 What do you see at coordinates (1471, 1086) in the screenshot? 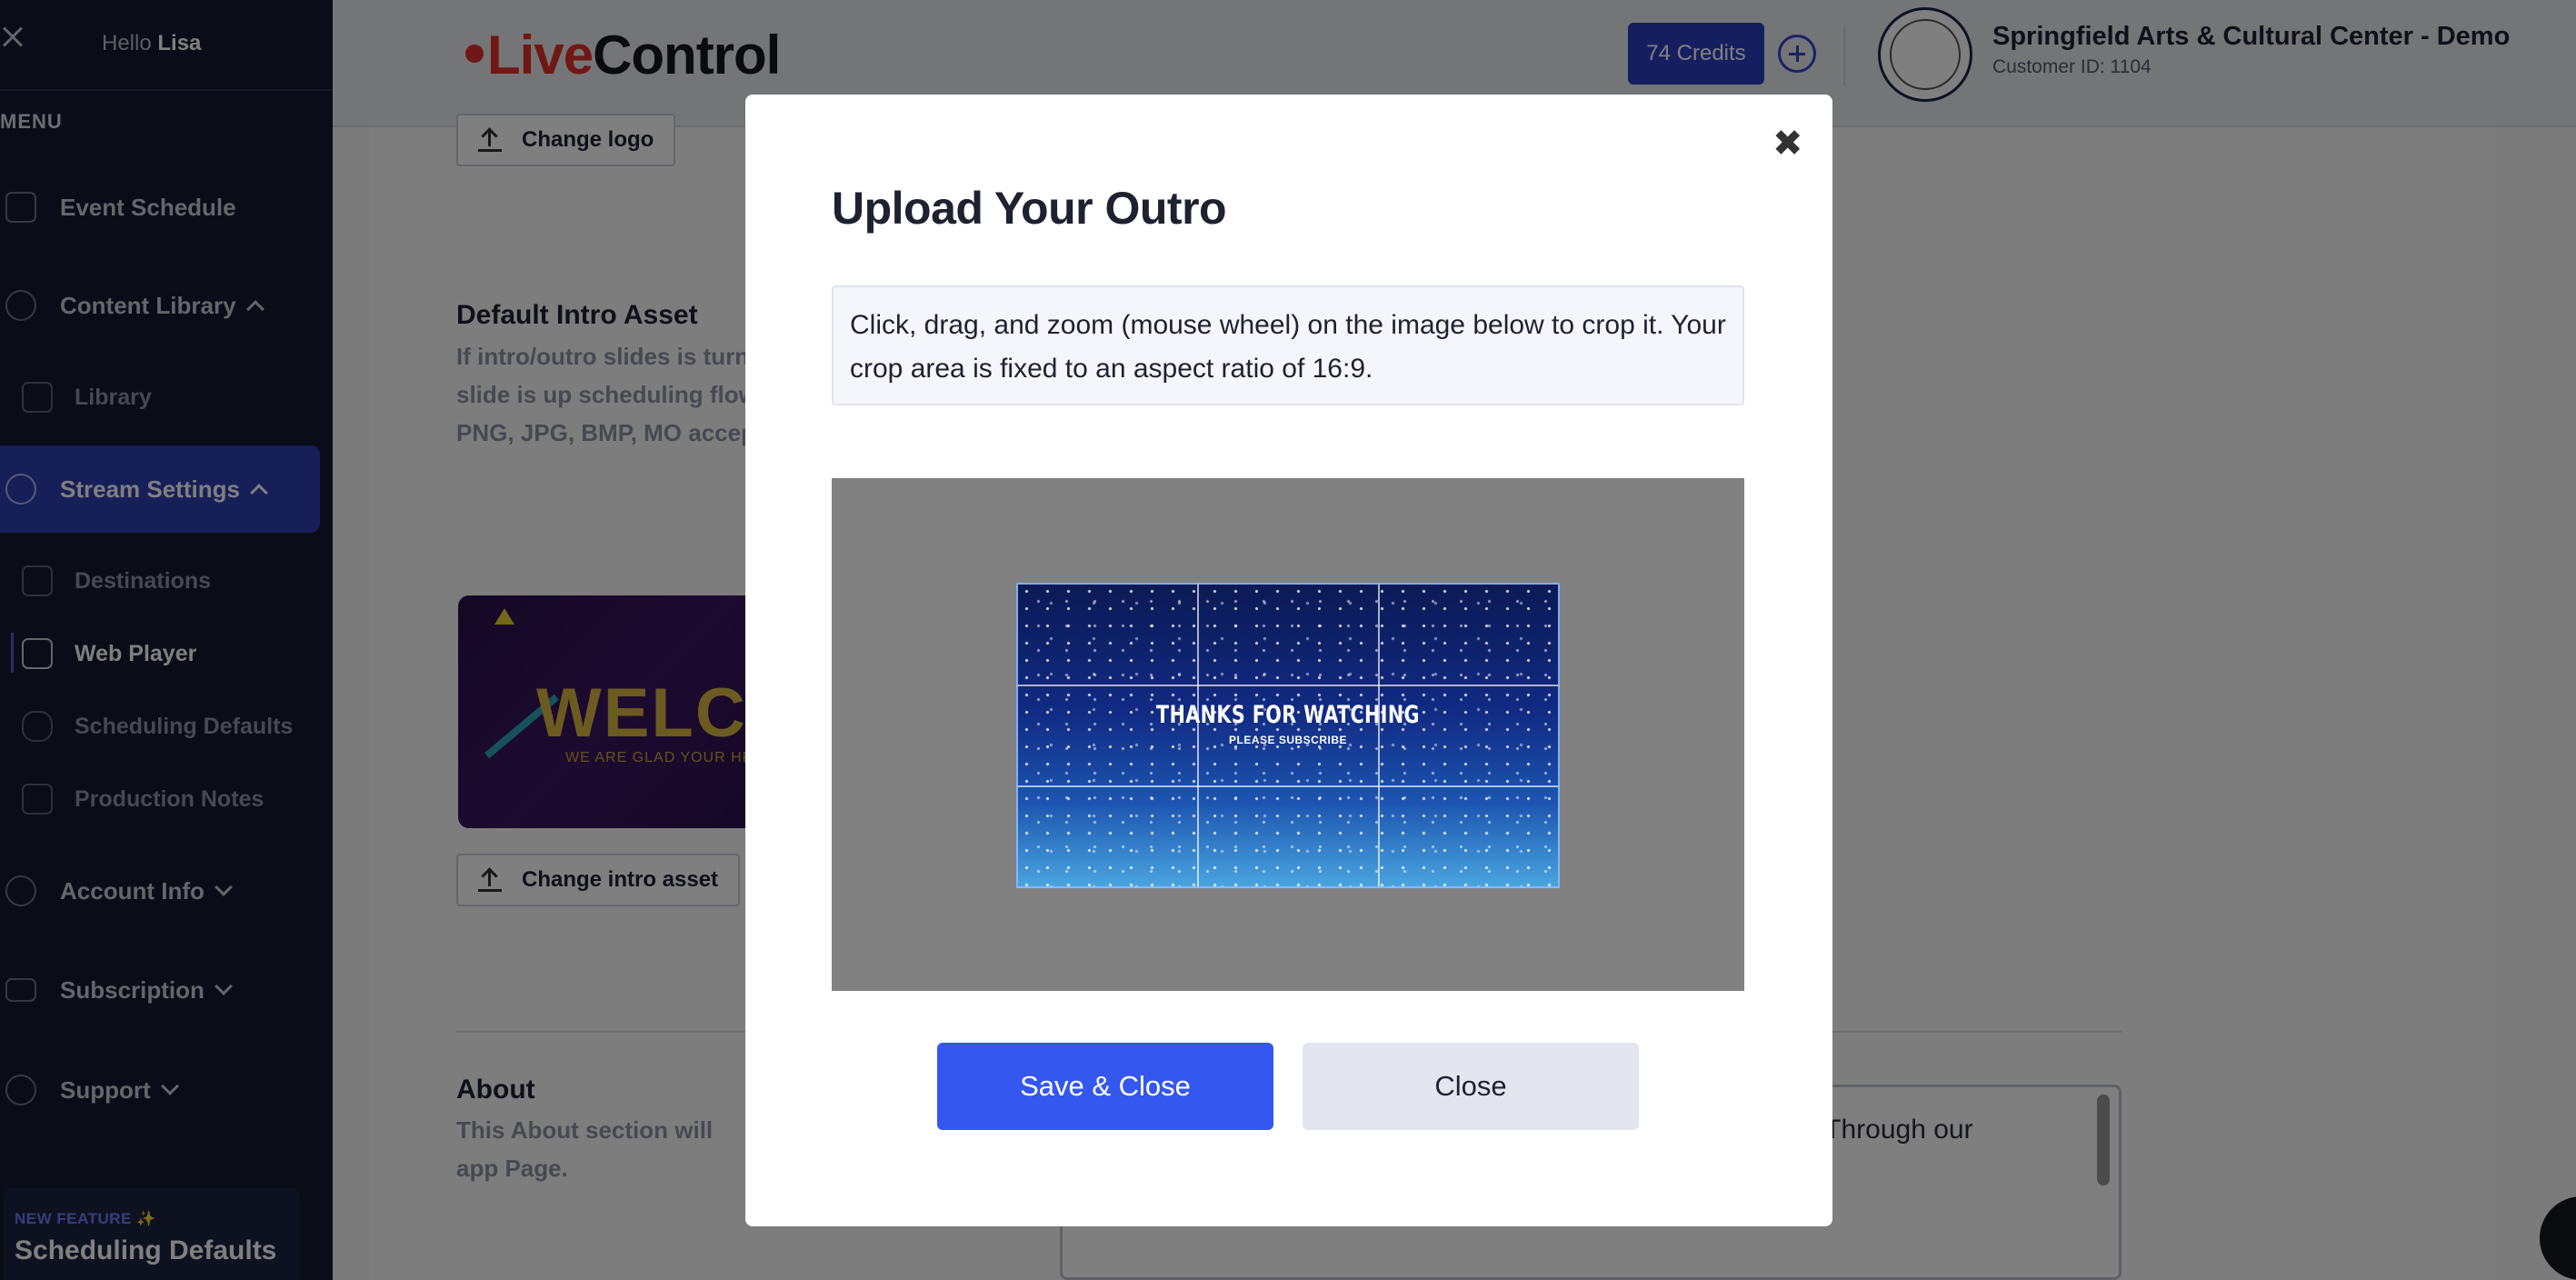
I see `close-button: Close` at bounding box center [1471, 1086].